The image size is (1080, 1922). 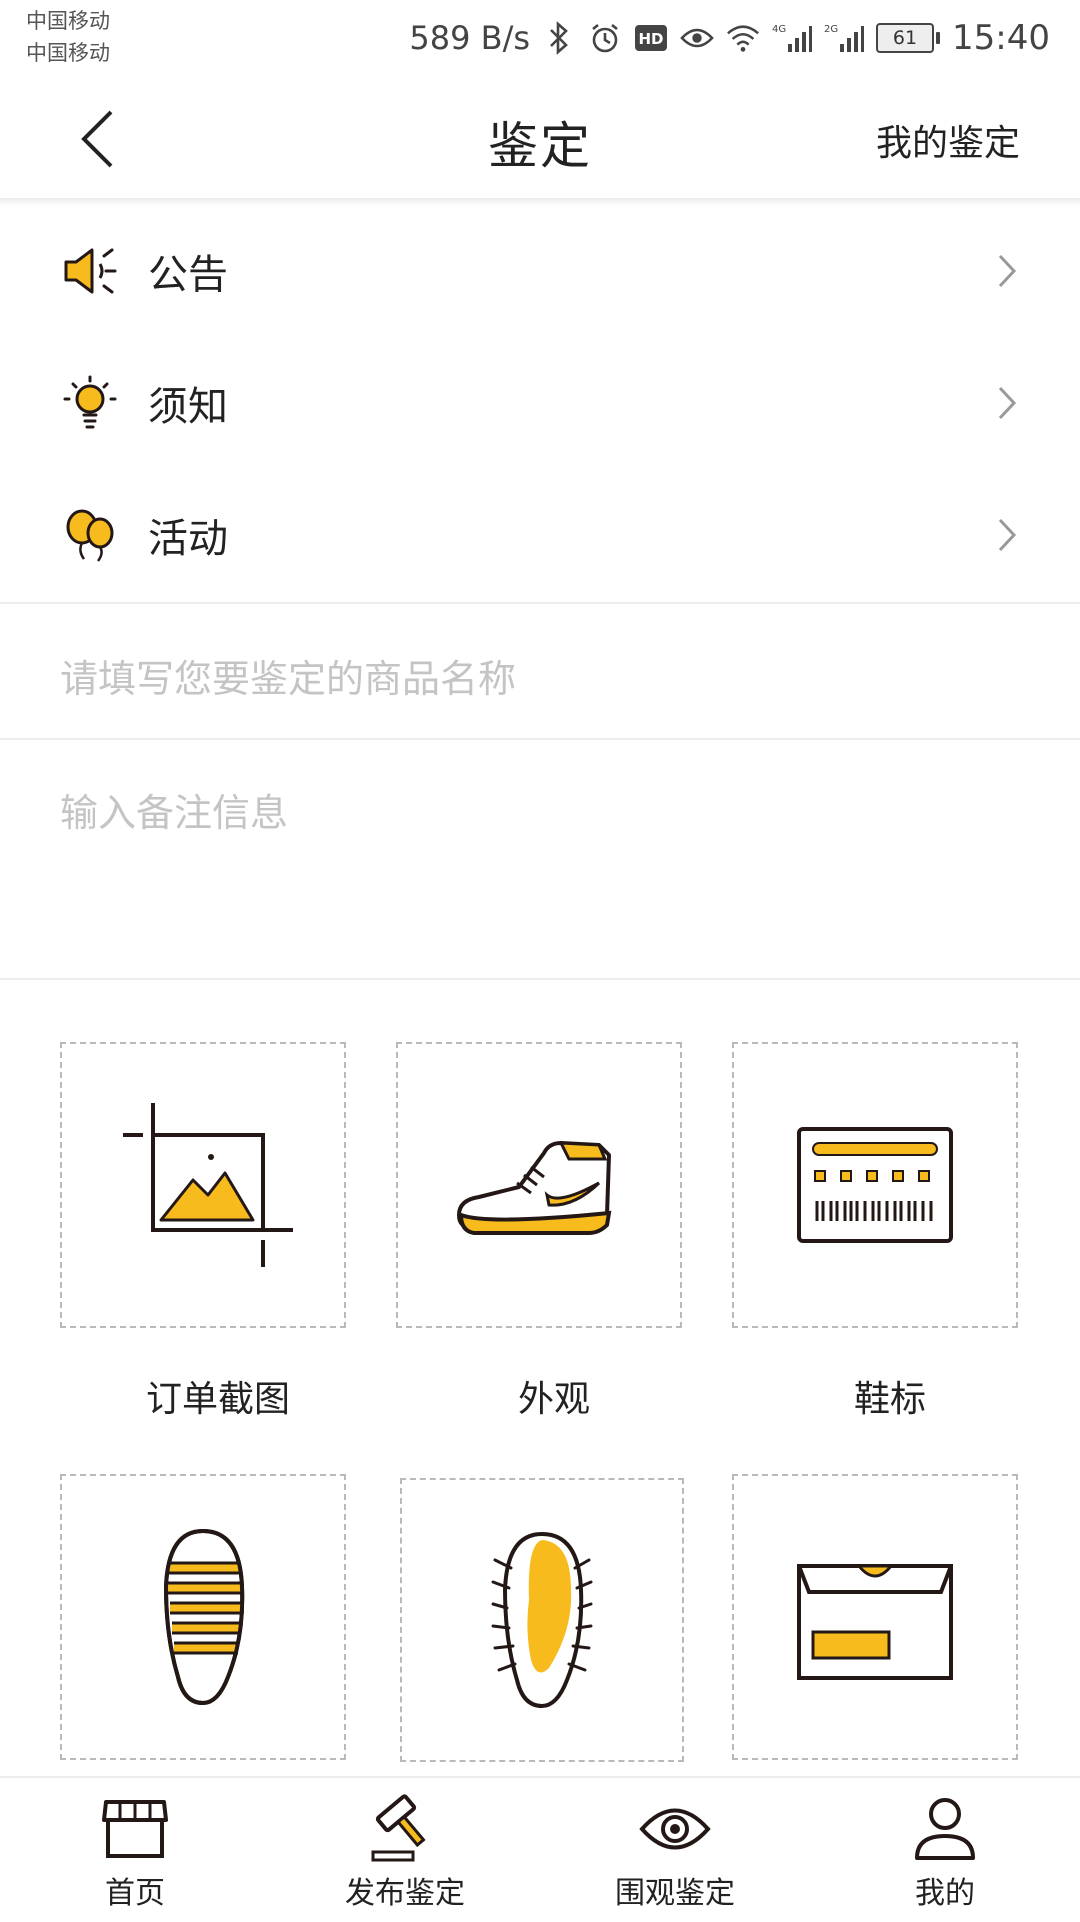 What do you see at coordinates (945, 1829) in the screenshot?
I see `user-icon` at bounding box center [945, 1829].